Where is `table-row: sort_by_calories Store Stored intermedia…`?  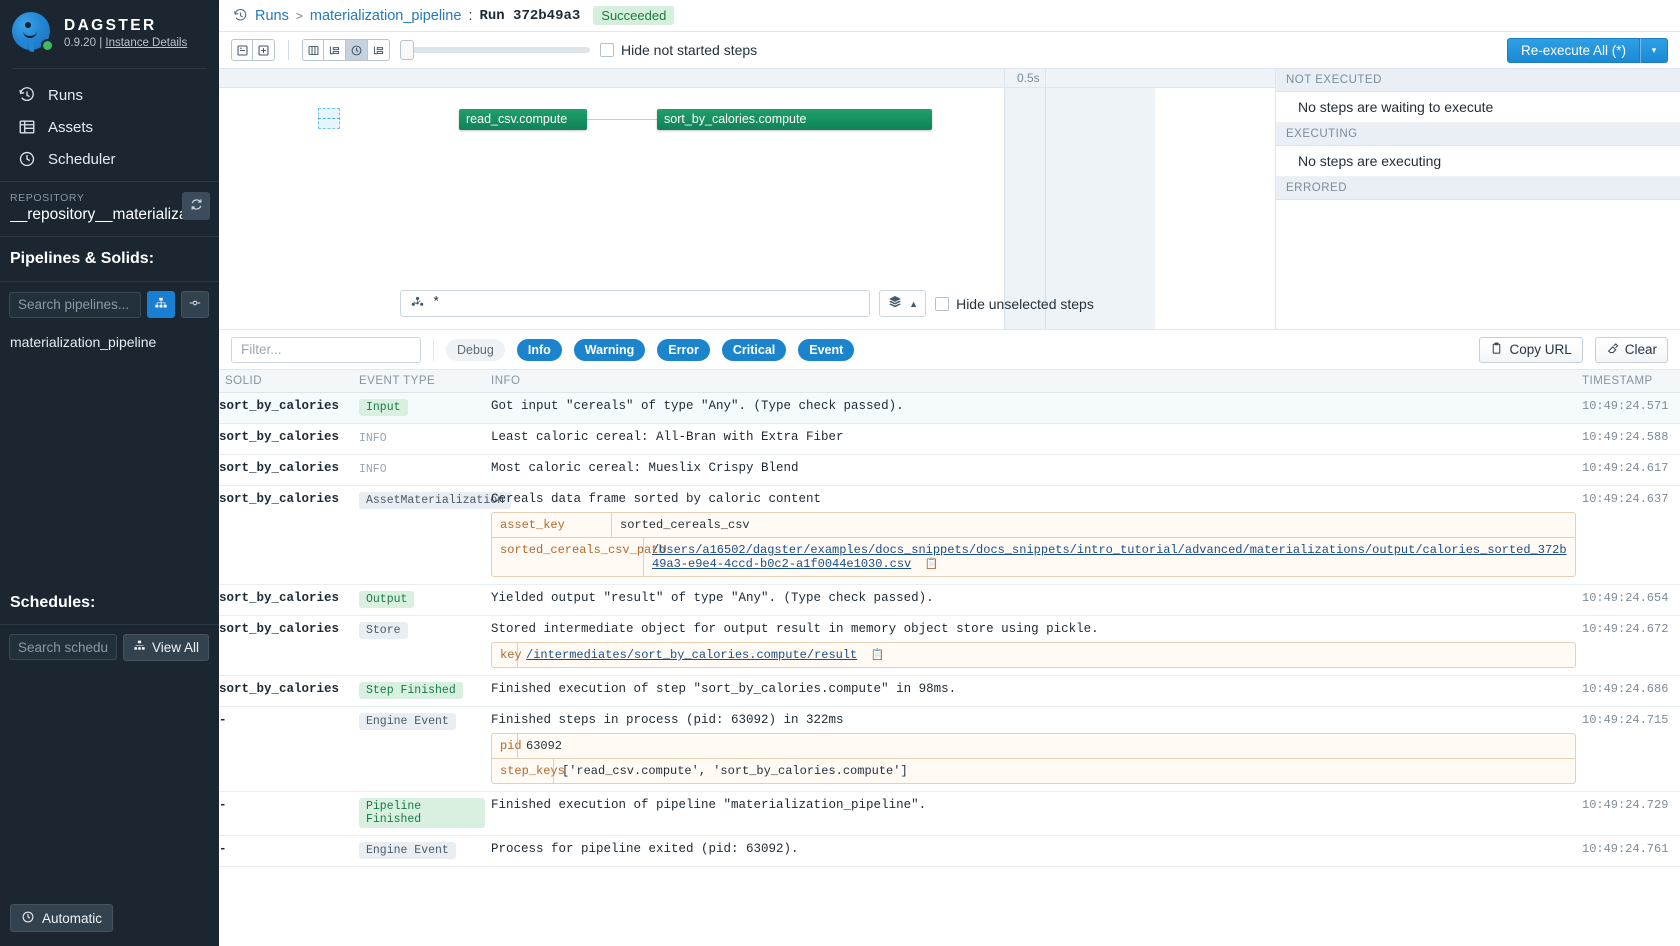
table-row: sort_by_calories Store Stored intermedia… is located at coordinates (949, 646).